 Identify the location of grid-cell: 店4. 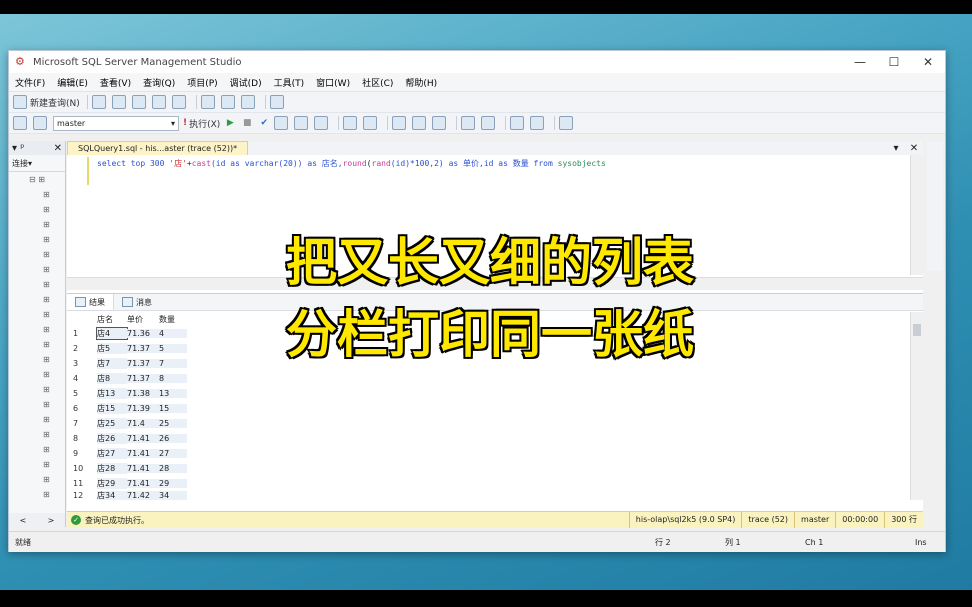
(112, 333).